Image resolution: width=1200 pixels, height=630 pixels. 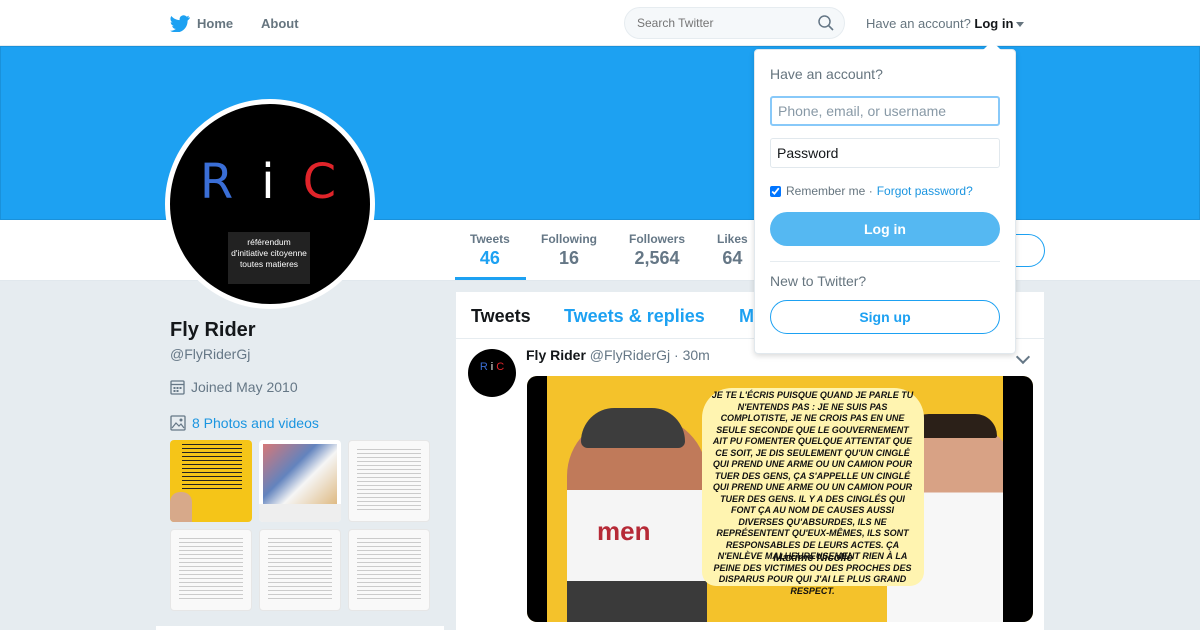 What do you see at coordinates (213, 330) in the screenshot?
I see `profile-name: Fly Rider` at bounding box center [213, 330].